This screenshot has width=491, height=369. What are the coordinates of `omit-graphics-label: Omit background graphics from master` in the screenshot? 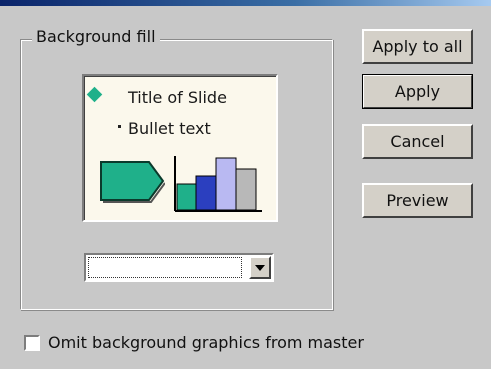 It's located at (206, 342).